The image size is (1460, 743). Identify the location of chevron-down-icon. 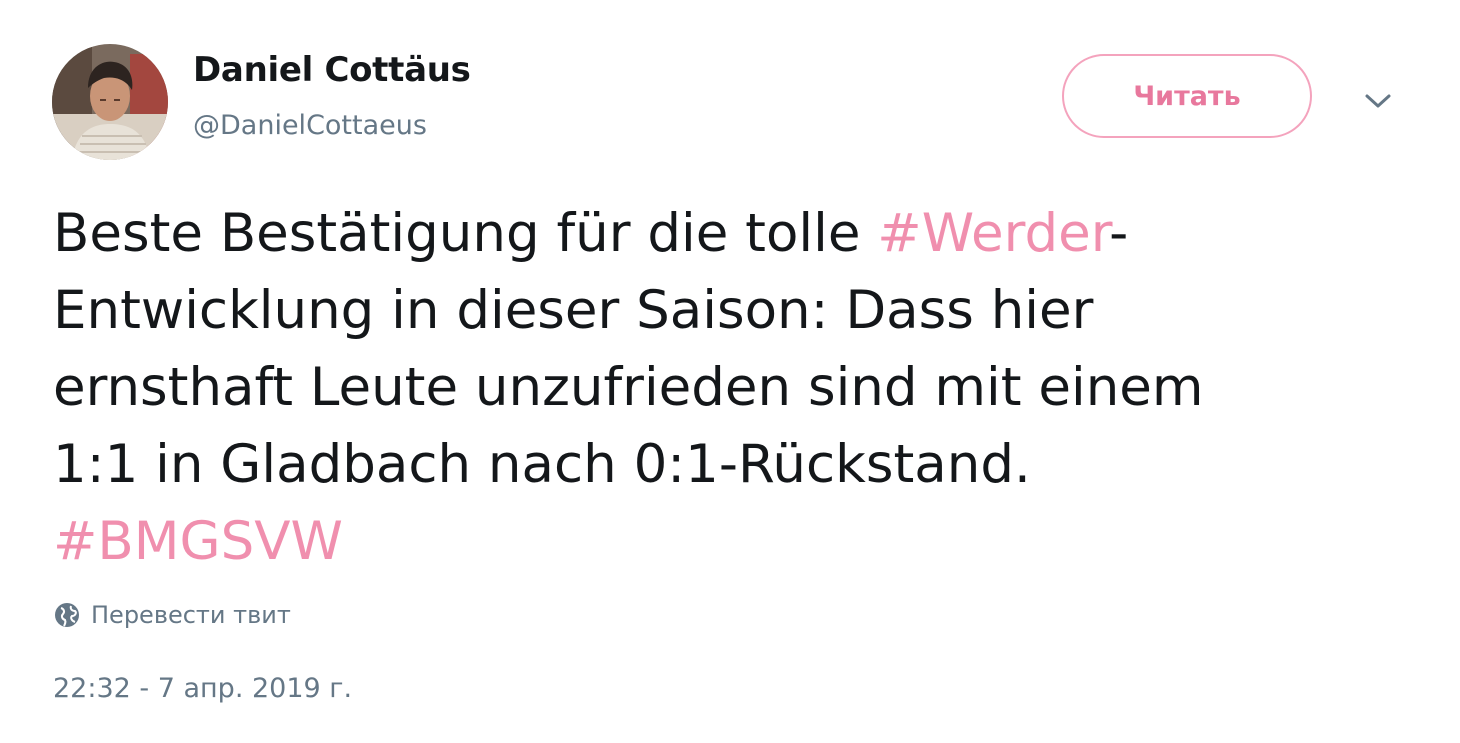
(1378, 101).